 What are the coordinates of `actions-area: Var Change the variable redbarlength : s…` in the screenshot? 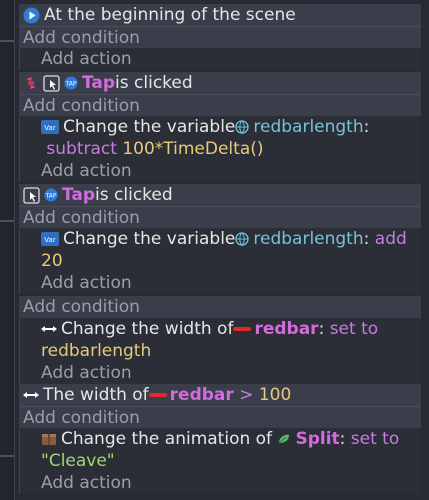 It's located at (220, 149).